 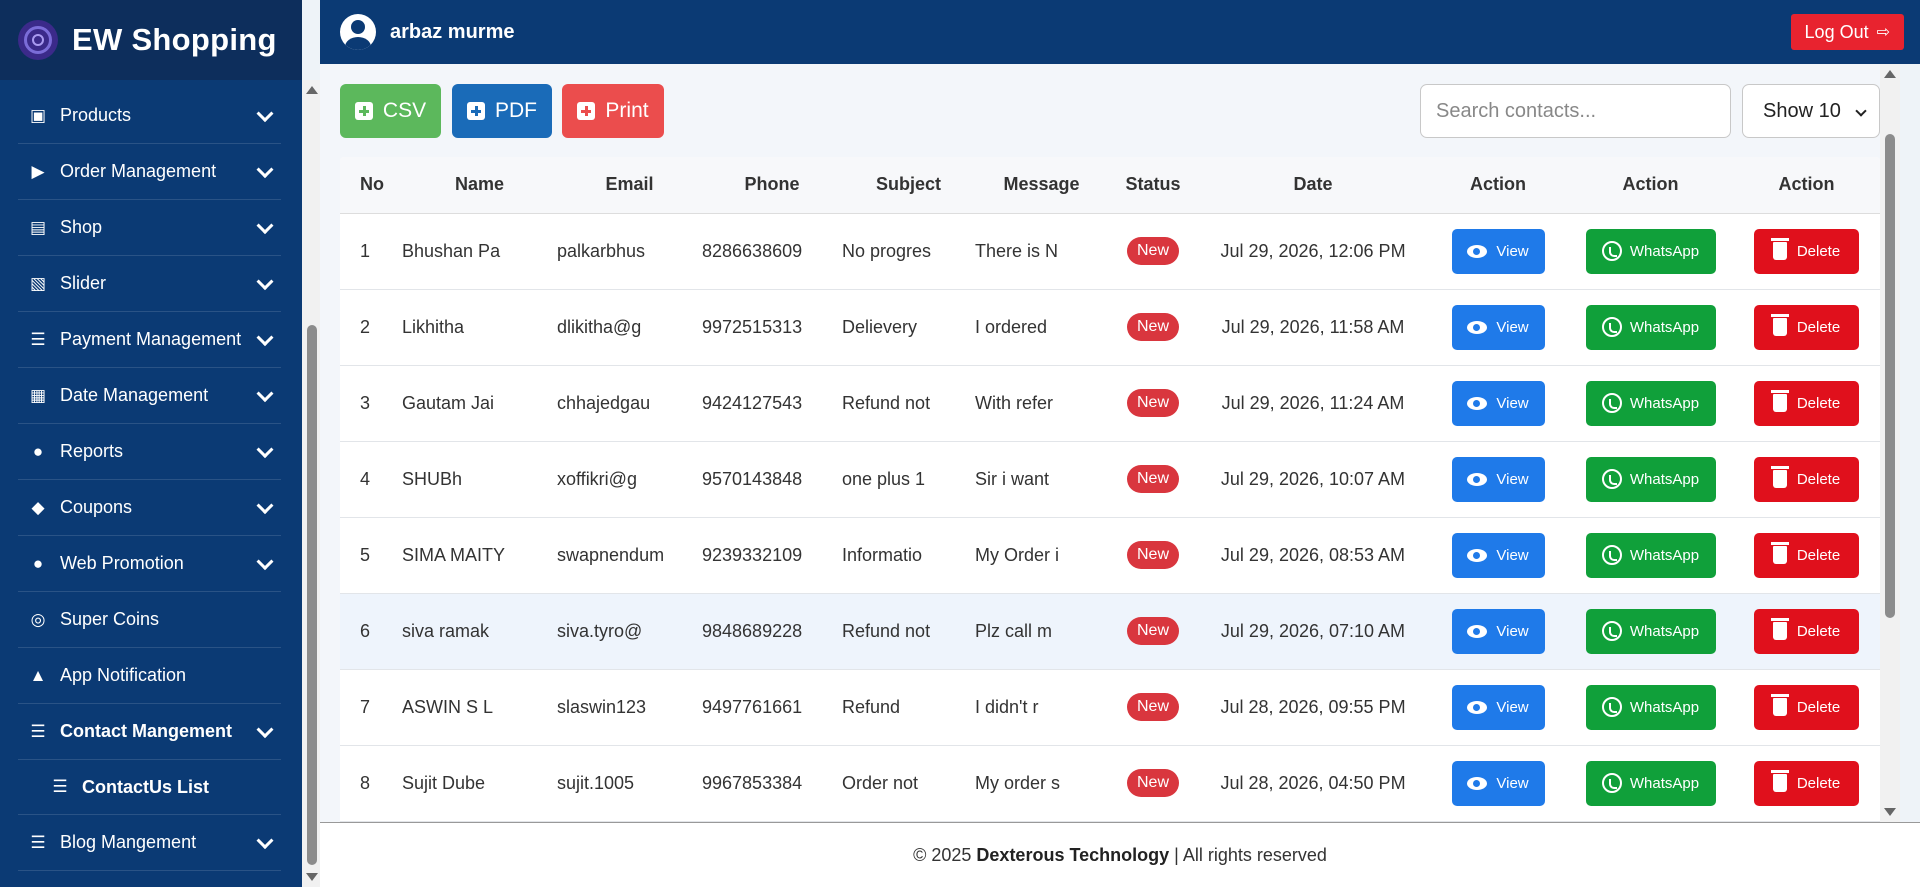 What do you see at coordinates (1575, 111) in the screenshot?
I see `search-input` at bounding box center [1575, 111].